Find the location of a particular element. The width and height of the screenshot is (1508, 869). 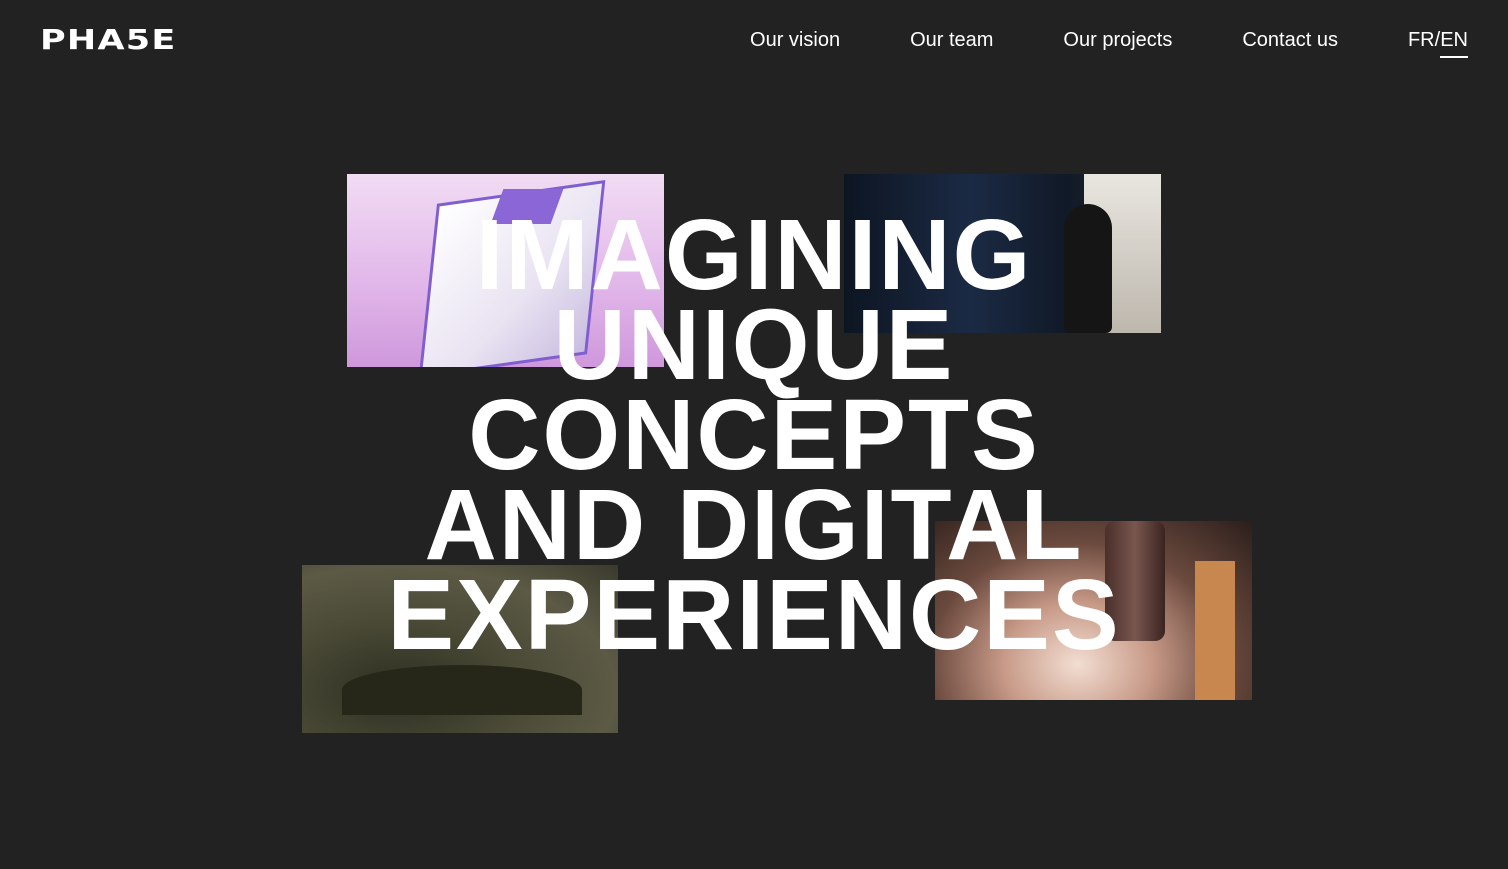

nav-our-team: Our team is located at coordinates (951, 40).